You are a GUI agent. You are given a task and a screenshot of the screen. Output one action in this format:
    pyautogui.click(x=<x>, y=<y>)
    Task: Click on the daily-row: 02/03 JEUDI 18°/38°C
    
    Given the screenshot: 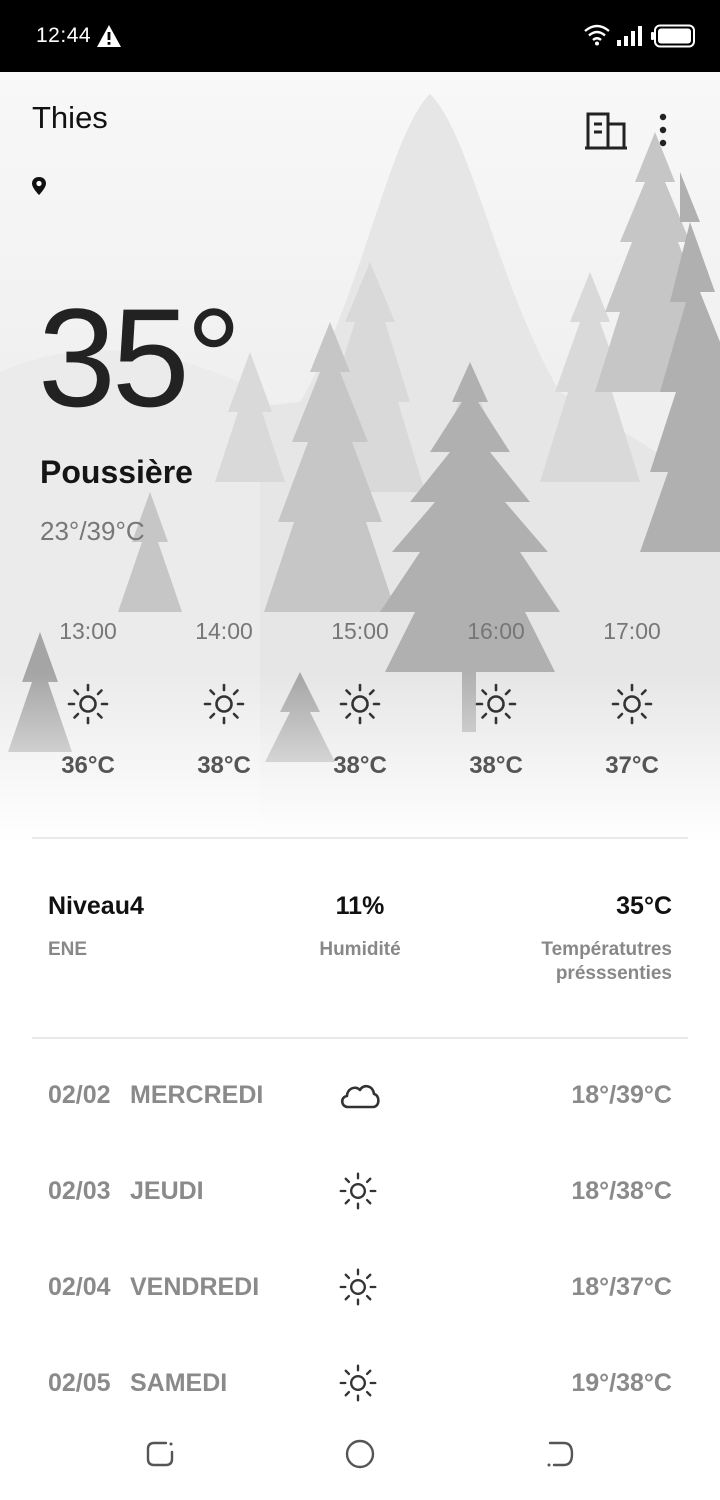 What is the action you would take?
    pyautogui.click(x=360, y=1194)
    